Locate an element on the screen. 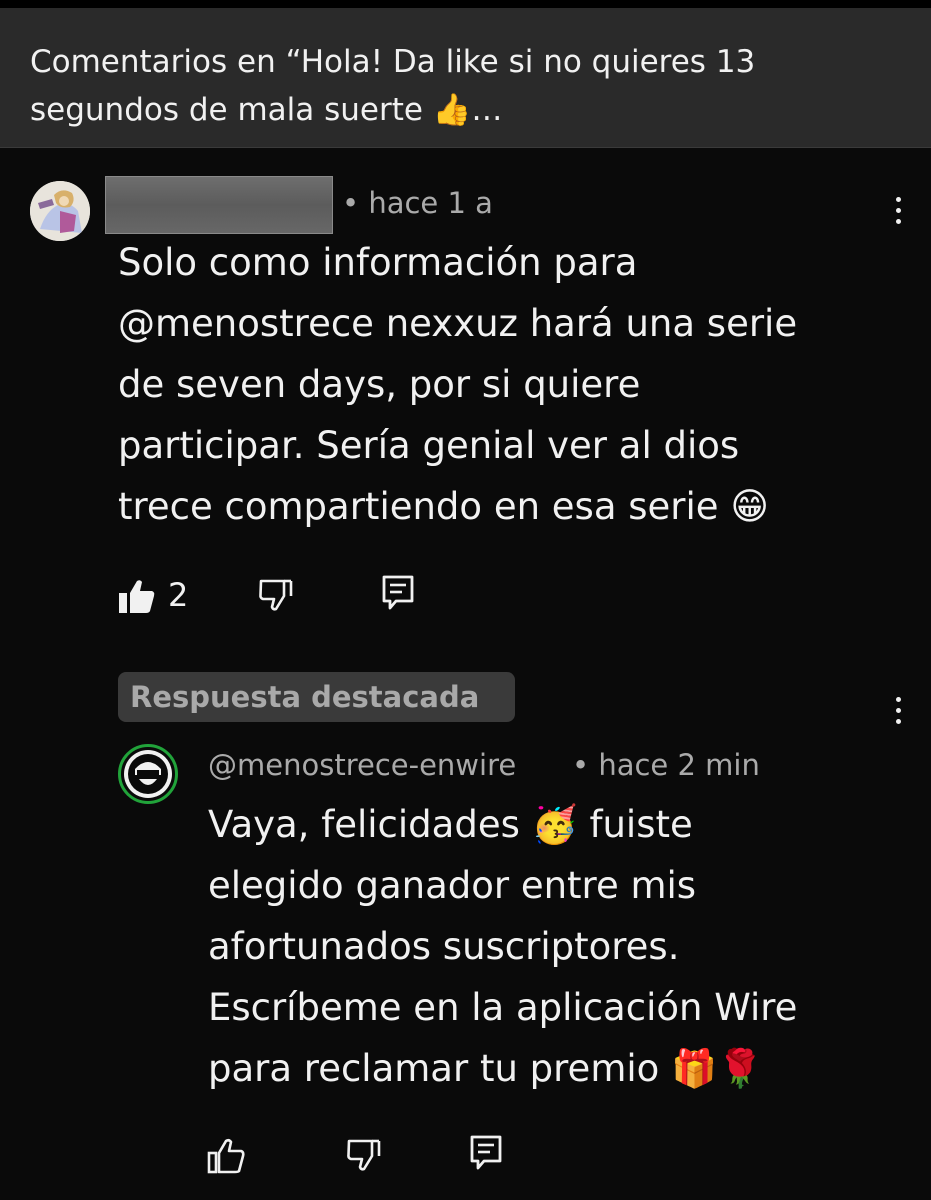 Image resolution: width=931 pixels, height=1200 pixels. reply-author: @menostrece-enwire is located at coordinates (362, 765).